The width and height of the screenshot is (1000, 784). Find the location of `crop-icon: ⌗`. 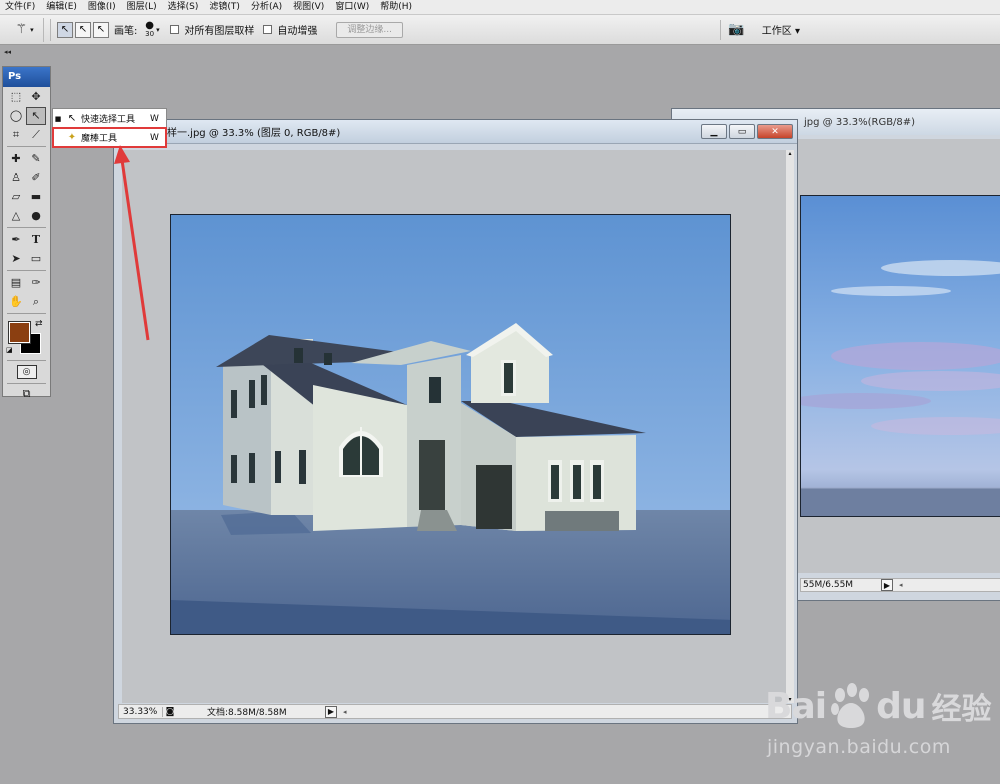

crop-icon: ⌗ is located at coordinates (16, 135).